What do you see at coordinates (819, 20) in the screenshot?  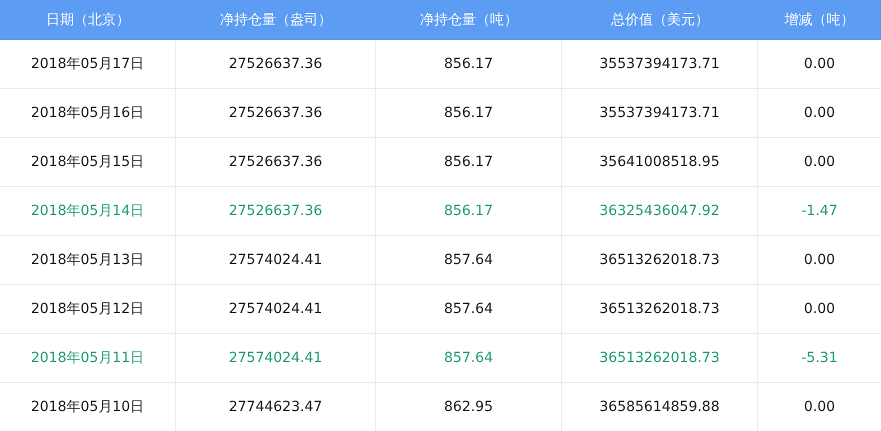 I see `column-header: 增减（吨）` at bounding box center [819, 20].